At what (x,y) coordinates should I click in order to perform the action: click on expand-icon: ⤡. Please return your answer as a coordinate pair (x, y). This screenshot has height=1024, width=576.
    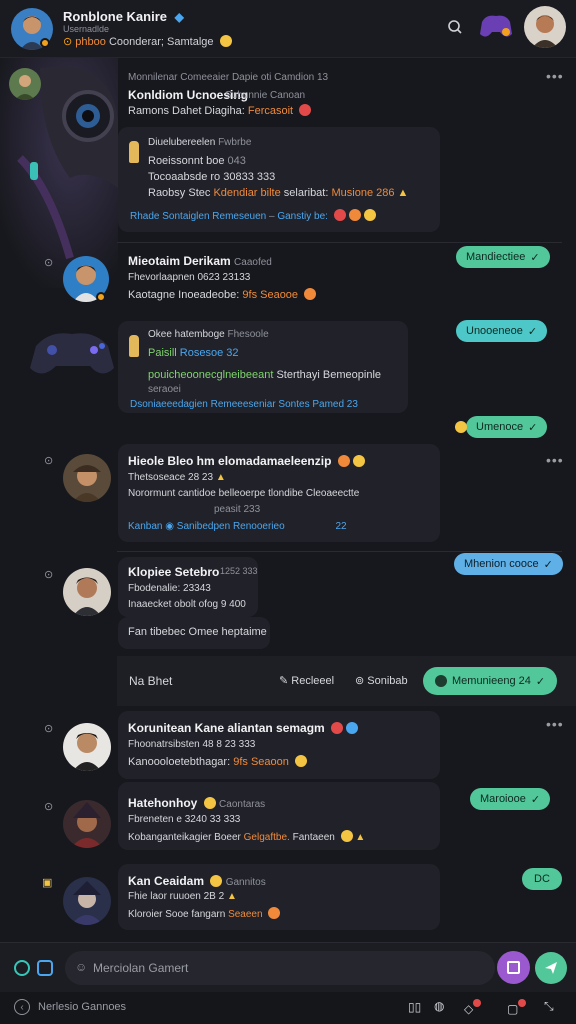
    Looking at the image, I should click on (549, 1006).